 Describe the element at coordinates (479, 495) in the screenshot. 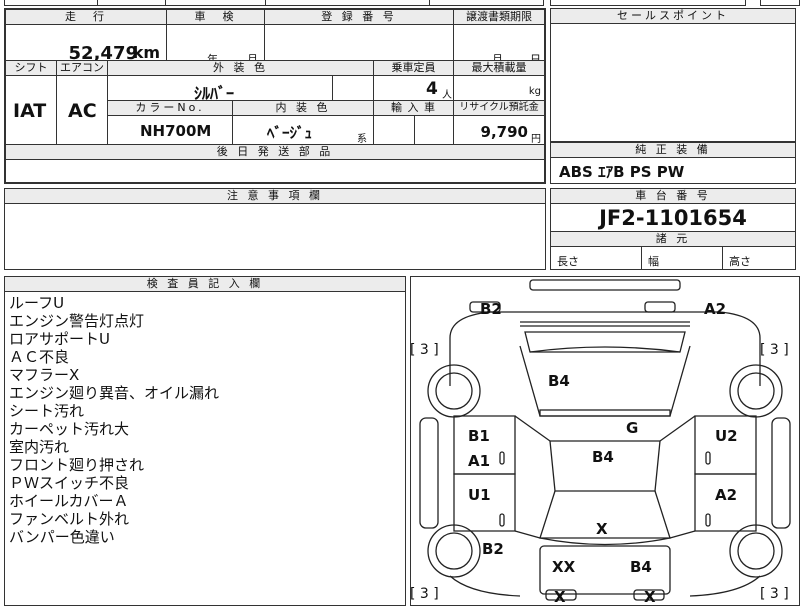

I see `mark-u1: U1` at that location.